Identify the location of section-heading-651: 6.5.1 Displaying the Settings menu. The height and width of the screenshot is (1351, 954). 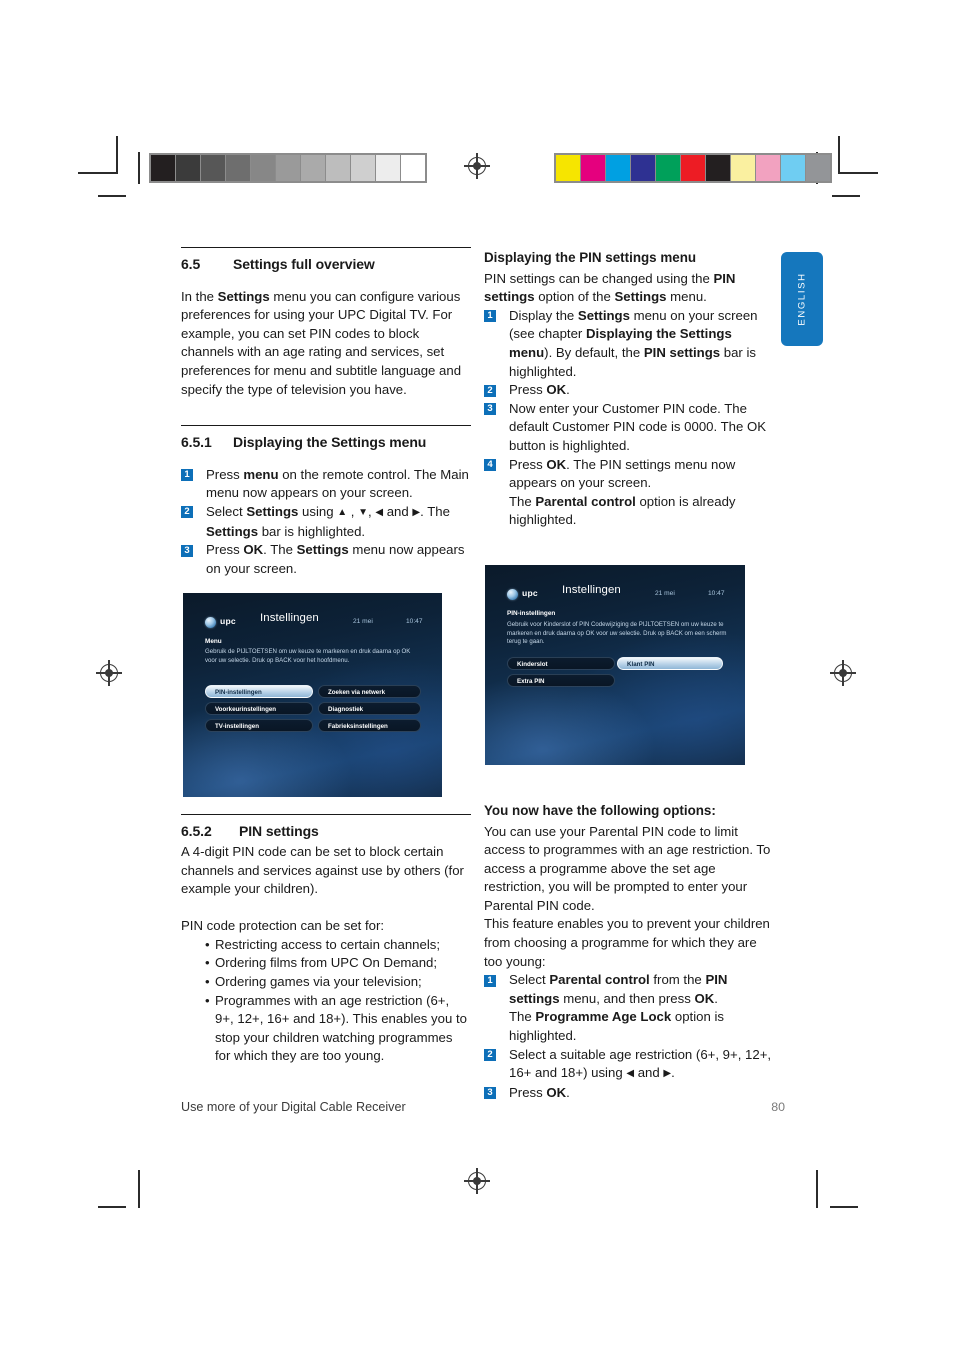
(326, 442).